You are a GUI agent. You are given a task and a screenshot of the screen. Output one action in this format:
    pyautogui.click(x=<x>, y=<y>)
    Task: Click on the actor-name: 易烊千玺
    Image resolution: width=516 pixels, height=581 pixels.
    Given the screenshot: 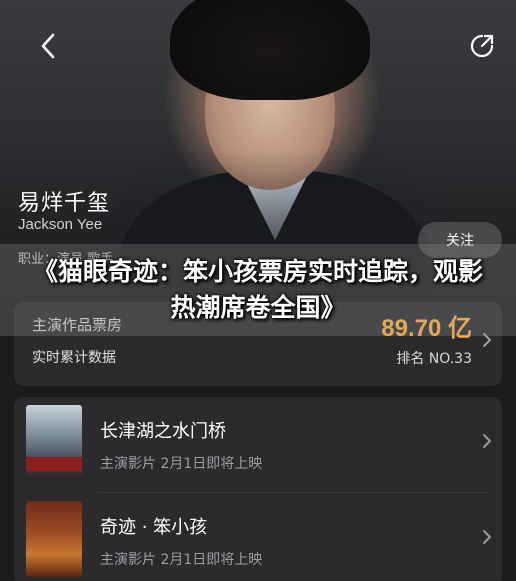 What is the action you would take?
    pyautogui.click(x=64, y=203)
    